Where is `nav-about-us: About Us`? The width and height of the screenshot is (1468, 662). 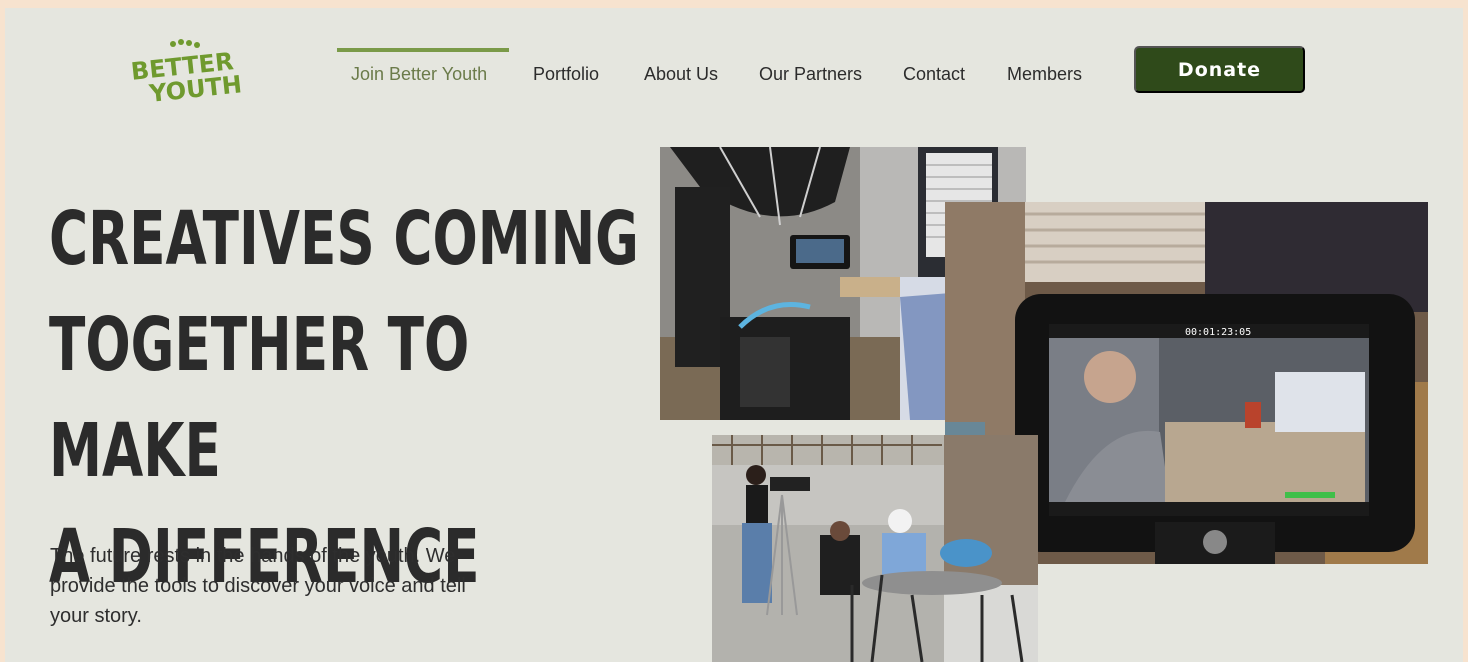
nav-about-us: About Us is located at coordinates (681, 74).